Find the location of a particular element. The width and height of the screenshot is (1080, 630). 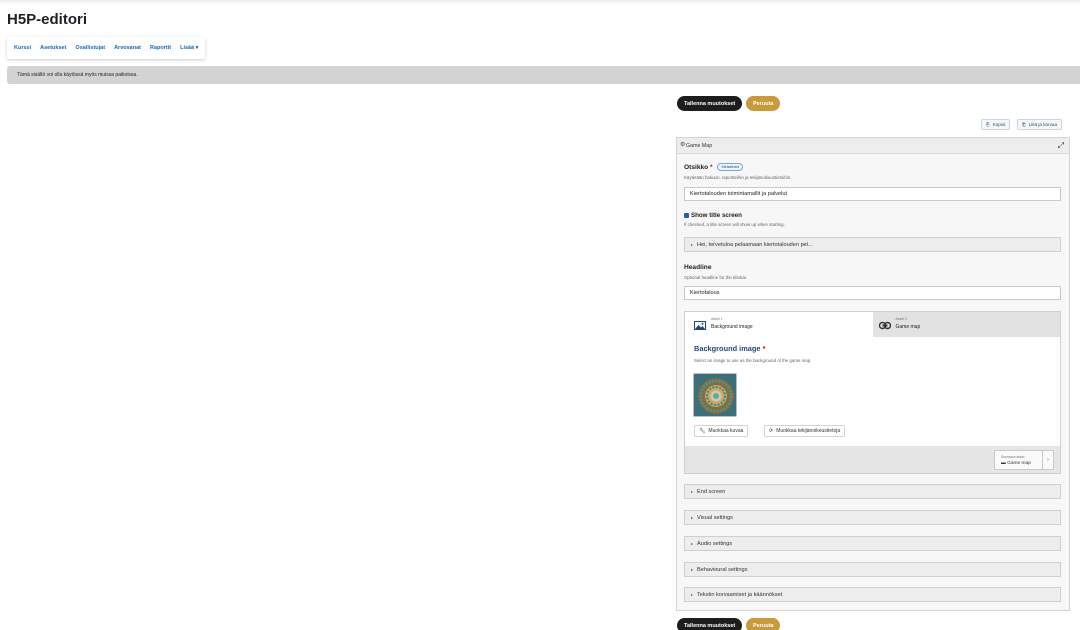

refresh-icon: ⟳ is located at coordinates (771, 431).